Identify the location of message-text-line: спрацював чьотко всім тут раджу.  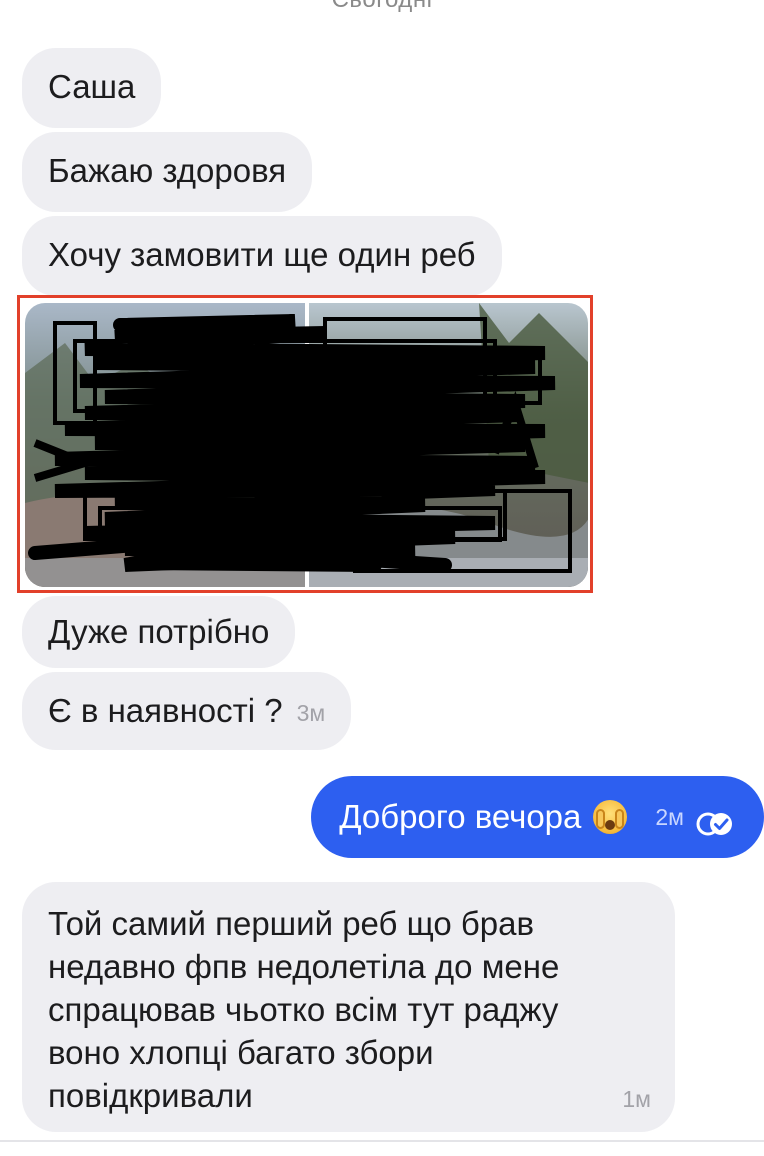
(303, 1009).